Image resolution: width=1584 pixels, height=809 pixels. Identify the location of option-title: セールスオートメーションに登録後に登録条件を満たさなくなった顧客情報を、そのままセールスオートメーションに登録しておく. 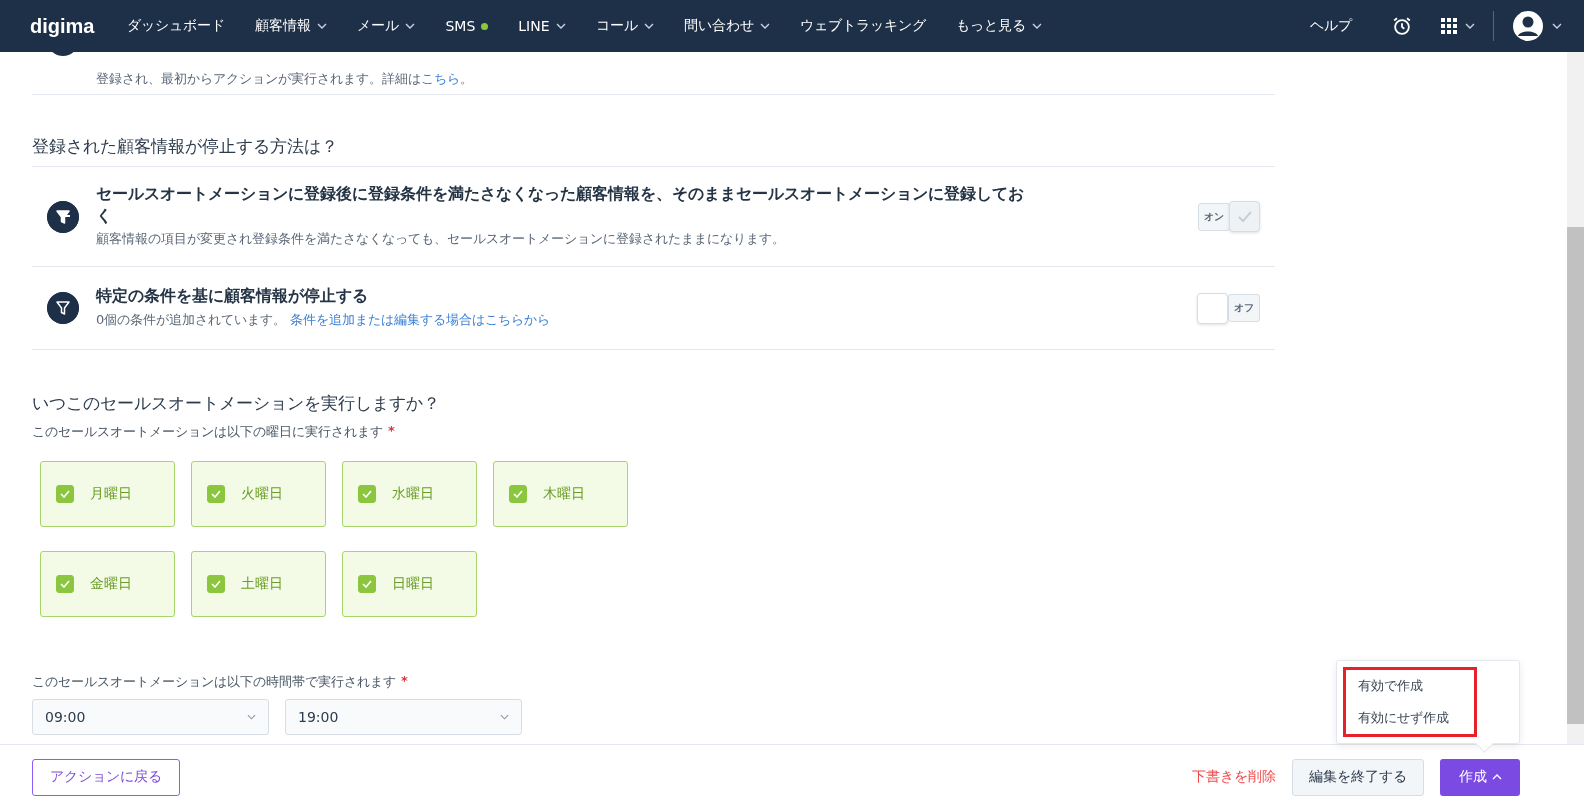
(560, 205).